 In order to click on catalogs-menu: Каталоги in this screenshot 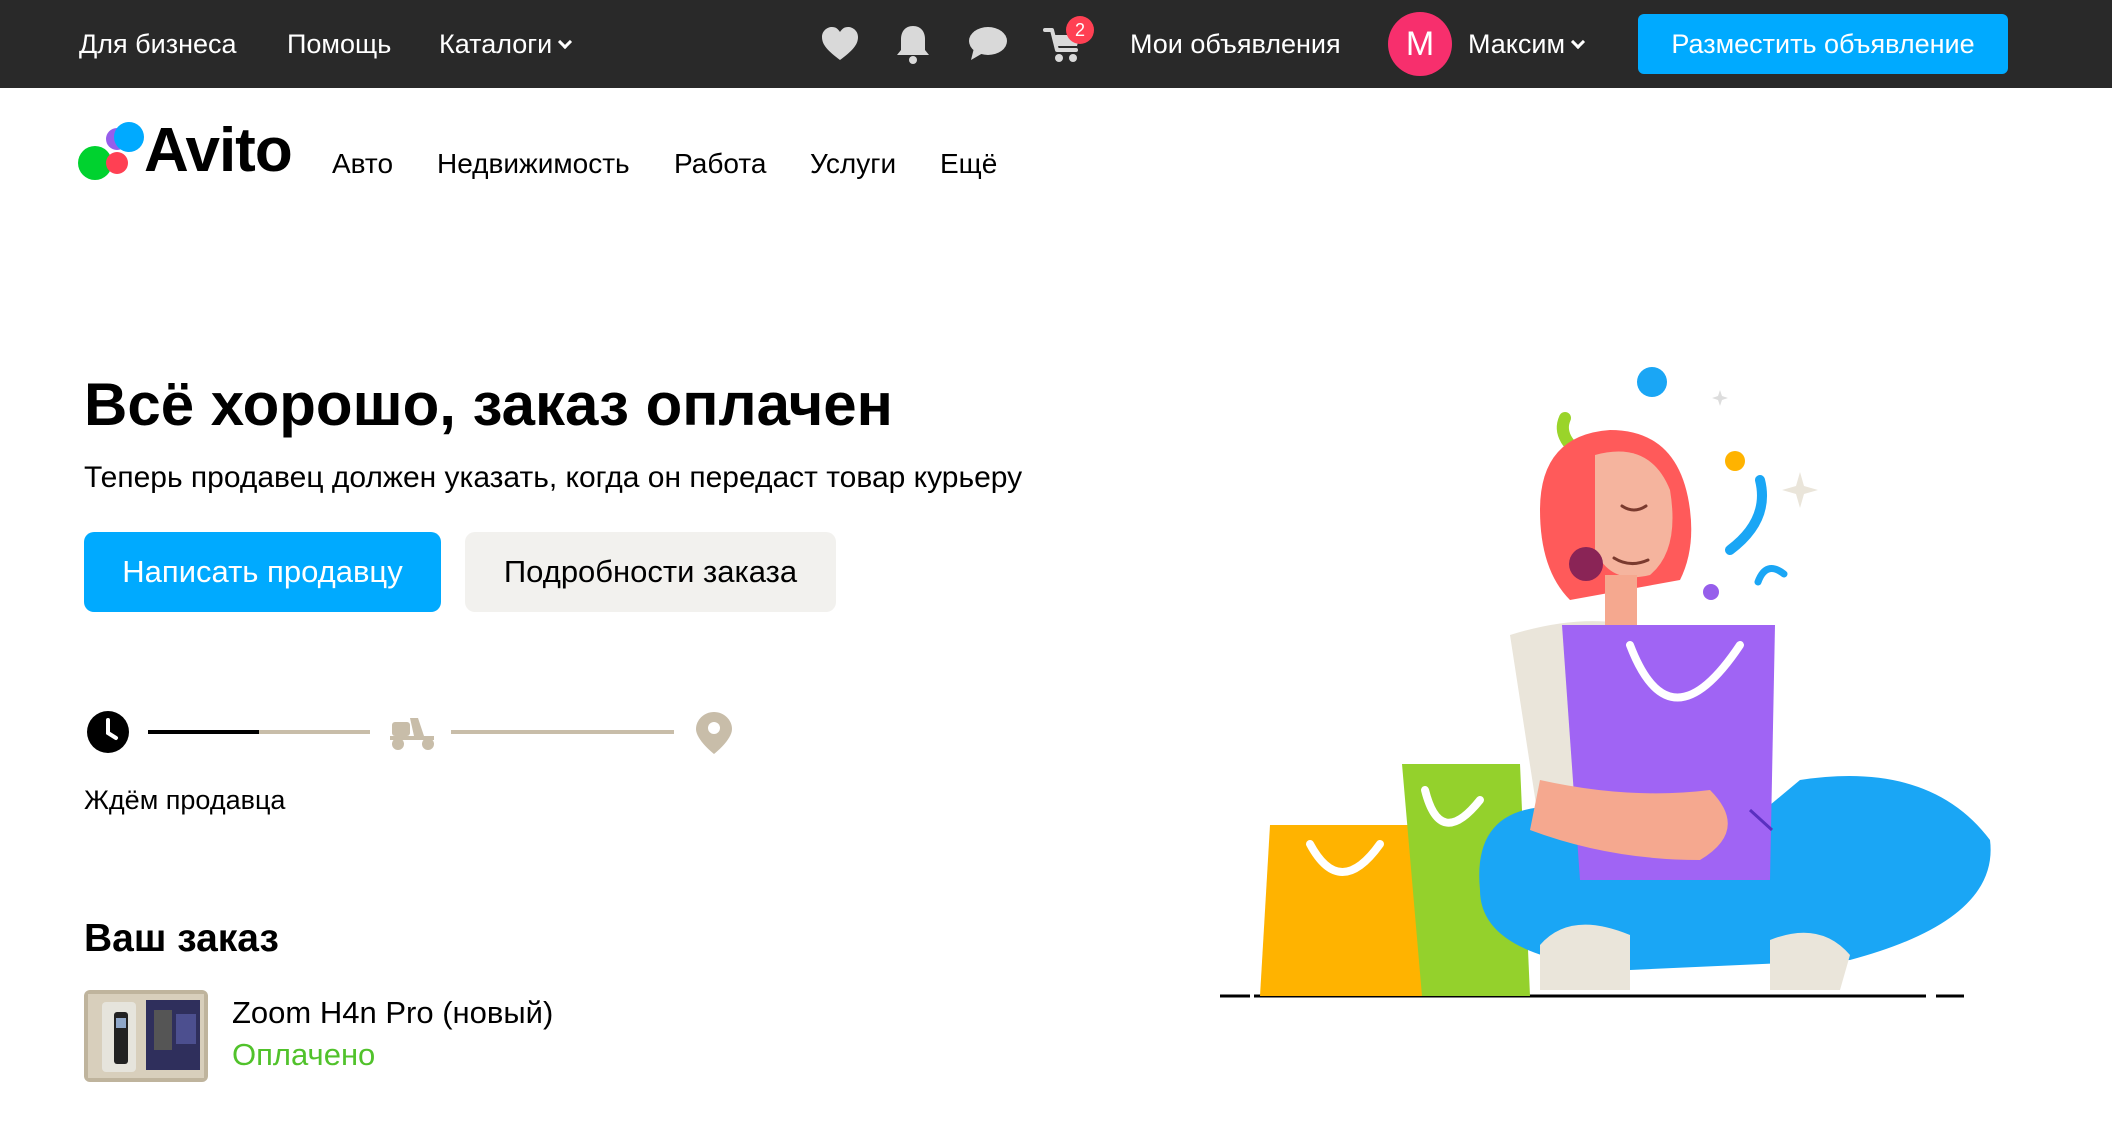, I will do `click(506, 44)`.